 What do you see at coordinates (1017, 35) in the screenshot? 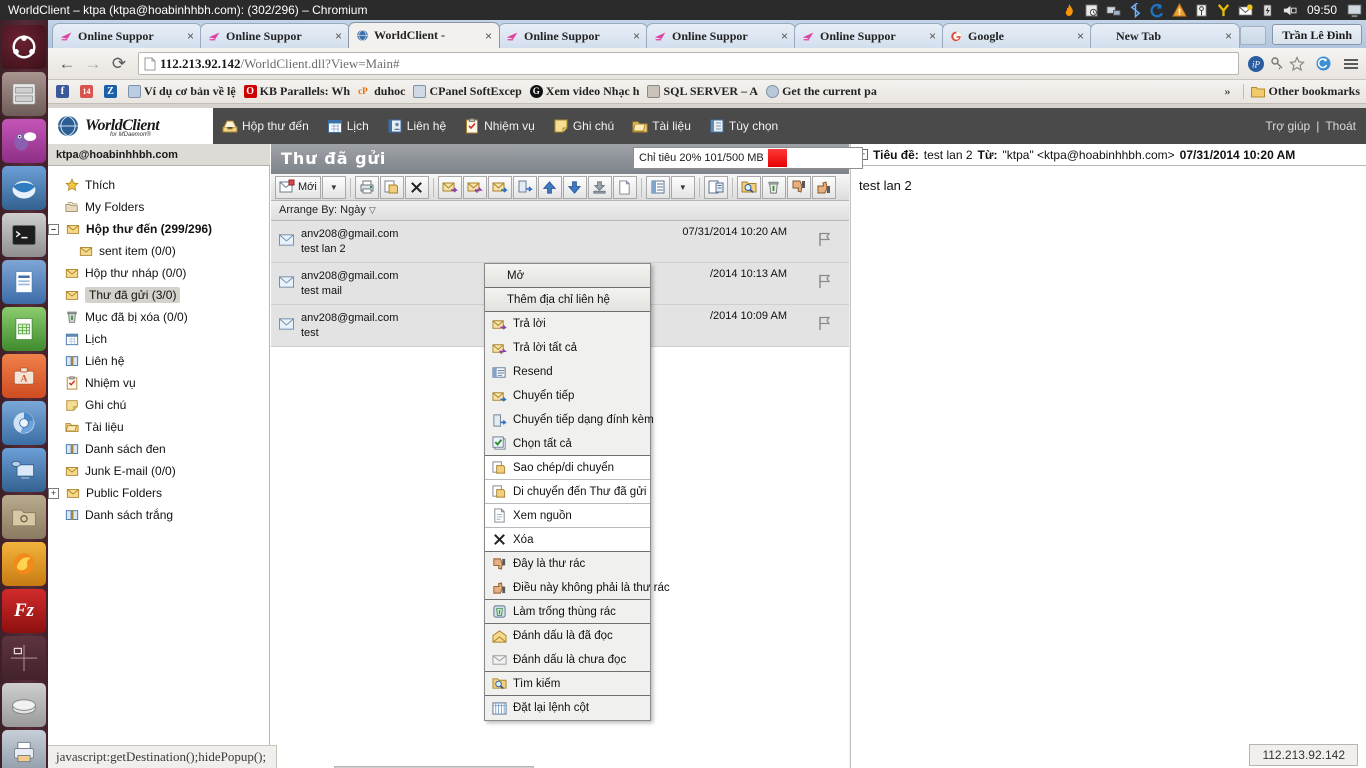
I see `tab-6: Google ×` at bounding box center [1017, 35].